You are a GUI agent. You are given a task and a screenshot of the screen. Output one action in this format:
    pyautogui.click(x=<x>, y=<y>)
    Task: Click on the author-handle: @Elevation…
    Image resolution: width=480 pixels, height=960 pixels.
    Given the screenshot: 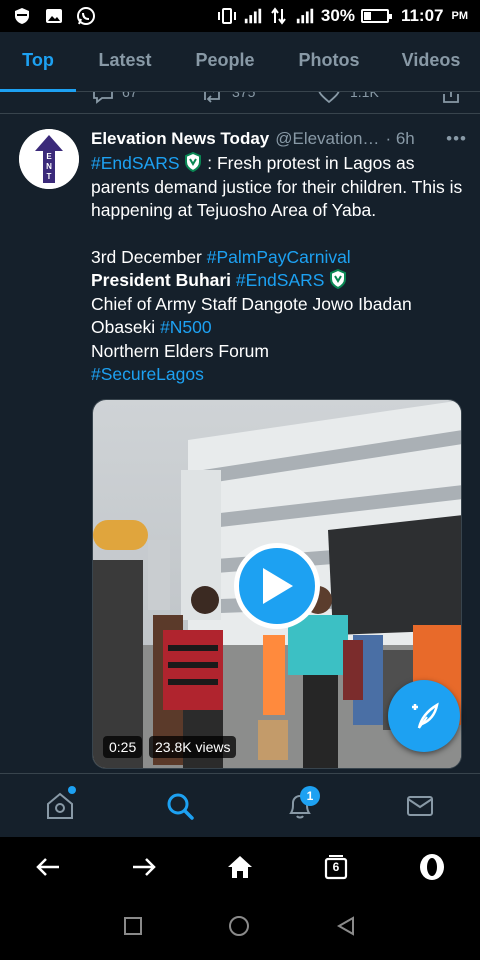 What is the action you would take?
    pyautogui.click(x=327, y=139)
    